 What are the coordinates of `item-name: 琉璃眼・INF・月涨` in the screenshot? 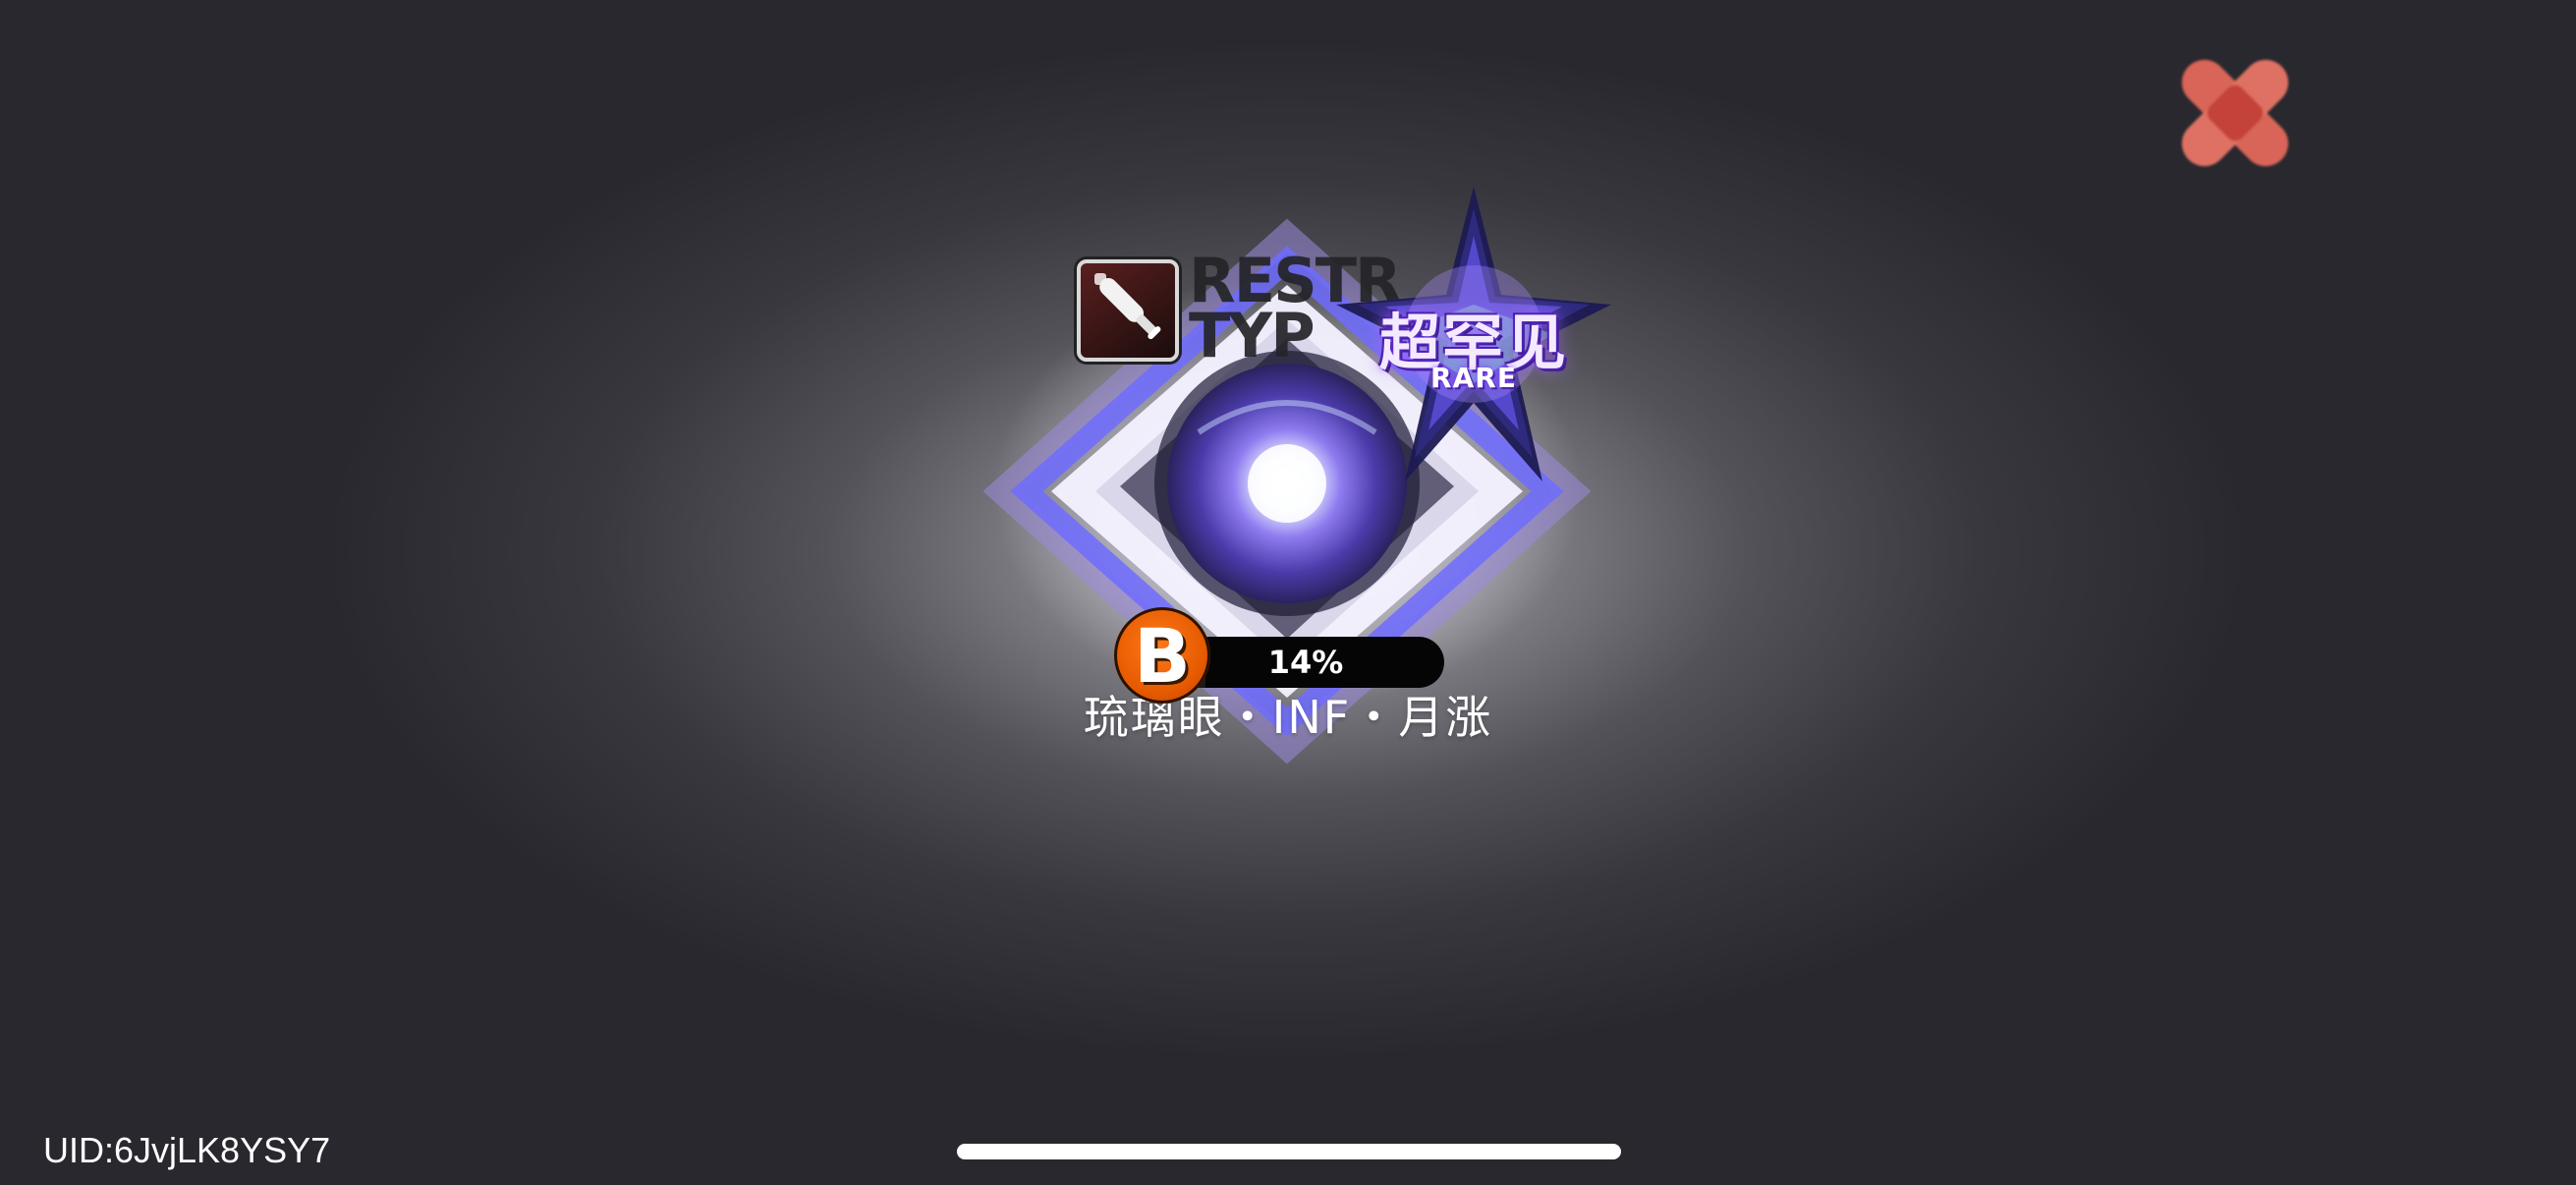 It's located at (1288, 718).